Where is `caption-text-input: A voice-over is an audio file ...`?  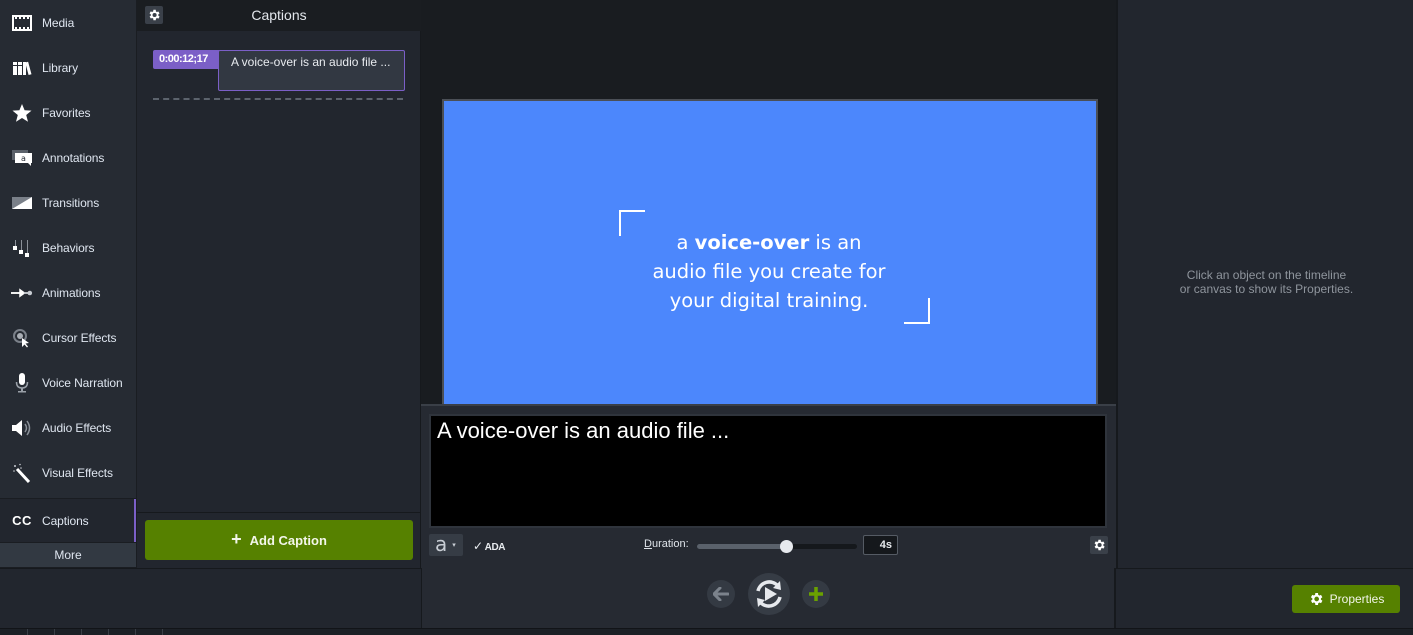 caption-text-input: A voice-over is an audio file ... is located at coordinates (768, 471).